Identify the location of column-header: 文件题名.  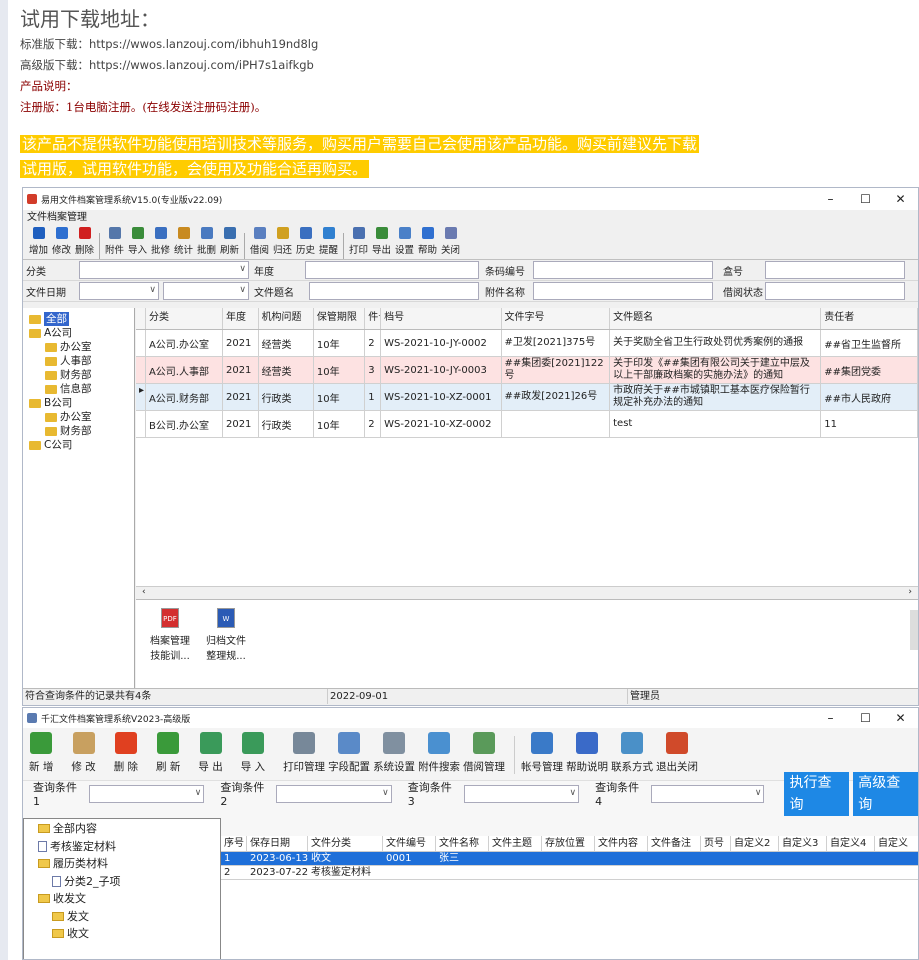
(716, 318).